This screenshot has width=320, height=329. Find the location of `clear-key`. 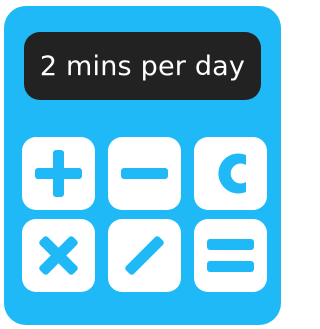

clear-key is located at coordinates (230, 173).